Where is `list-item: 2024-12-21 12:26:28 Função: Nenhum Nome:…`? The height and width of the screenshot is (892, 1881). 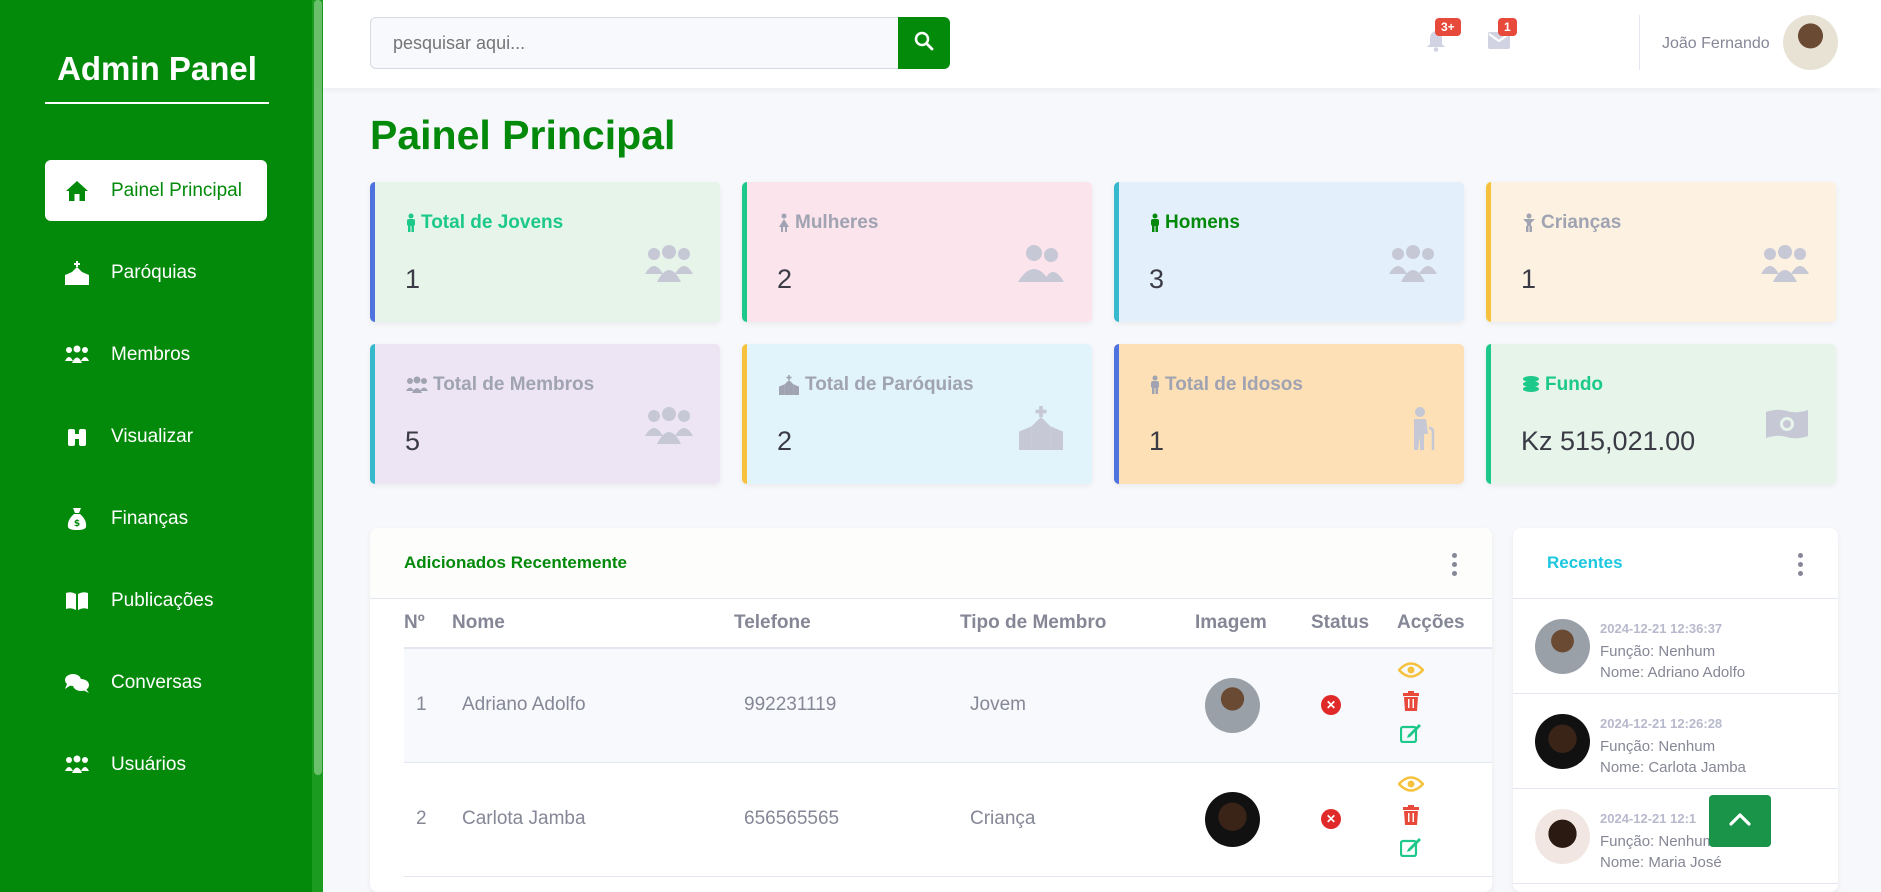 list-item: 2024-12-21 12:26:28 Função: Nenhum Nome:… is located at coordinates (1675, 741).